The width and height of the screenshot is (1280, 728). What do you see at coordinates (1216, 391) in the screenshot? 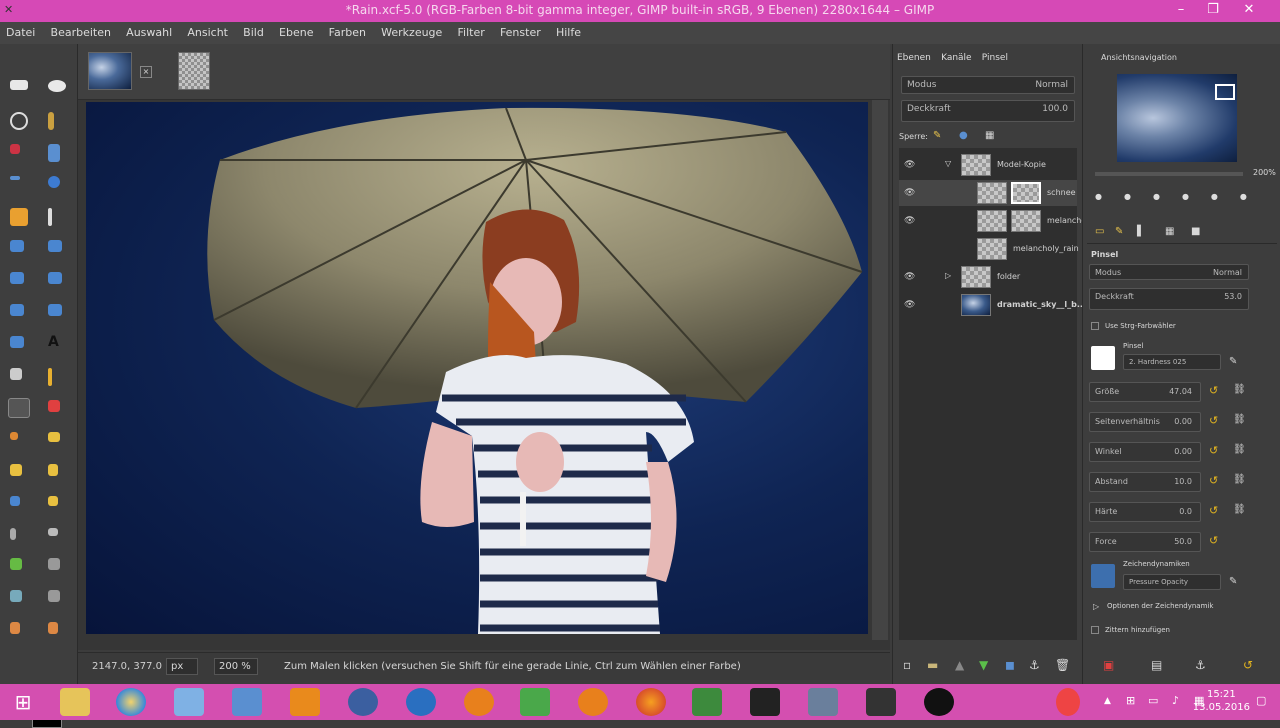
I see `reset-size-icon: ↺` at bounding box center [1216, 391].